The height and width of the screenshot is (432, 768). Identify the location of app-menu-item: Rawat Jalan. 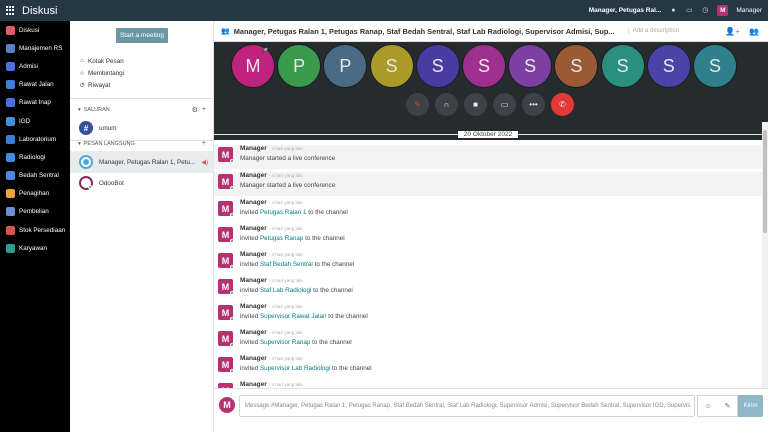
(35, 85).